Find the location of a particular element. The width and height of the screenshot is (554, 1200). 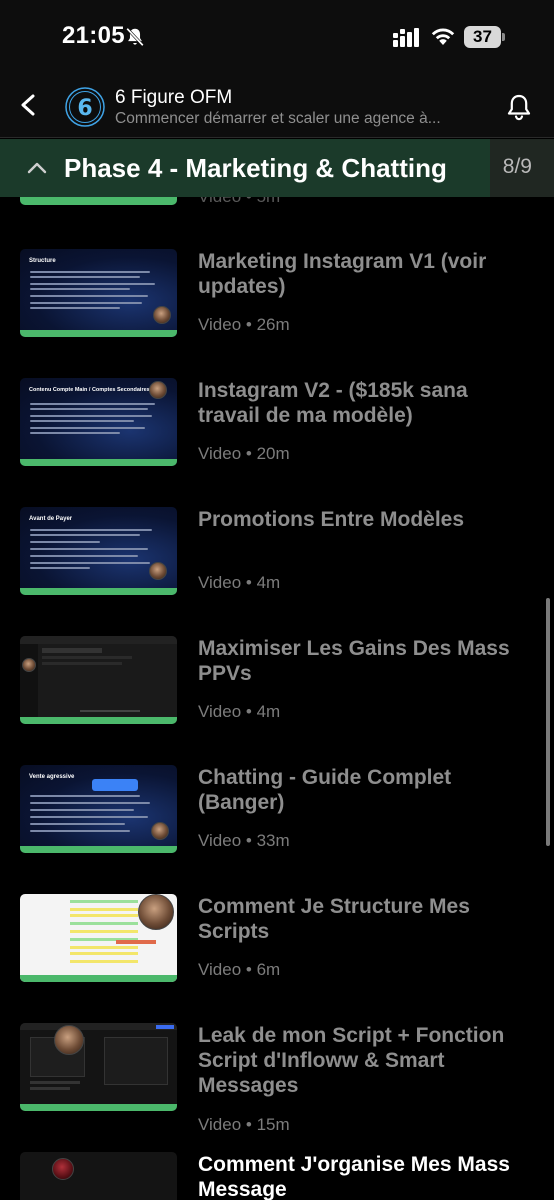

course-title: 6 Figure OFM is located at coordinates (174, 97).